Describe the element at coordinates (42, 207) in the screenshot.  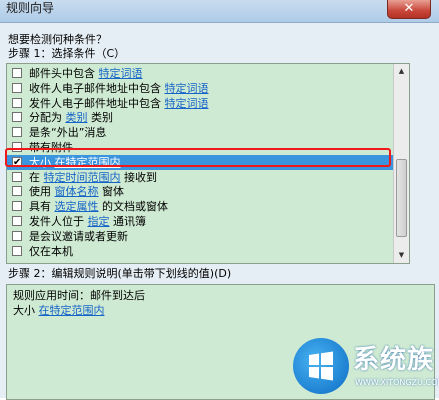
I see `condition-text: 具有` at that location.